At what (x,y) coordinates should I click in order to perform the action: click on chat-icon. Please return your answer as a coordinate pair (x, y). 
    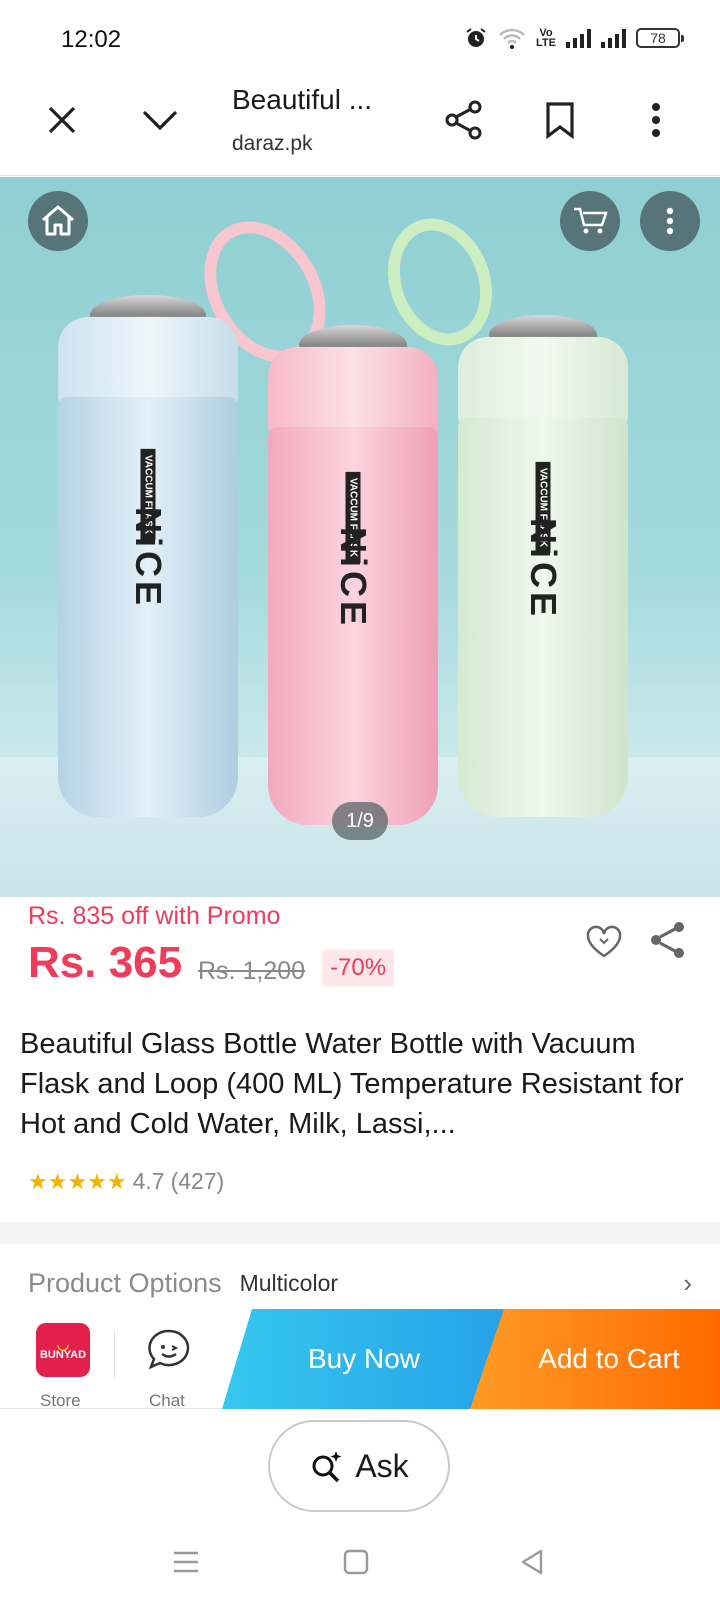
    Looking at the image, I should click on (169, 1350).